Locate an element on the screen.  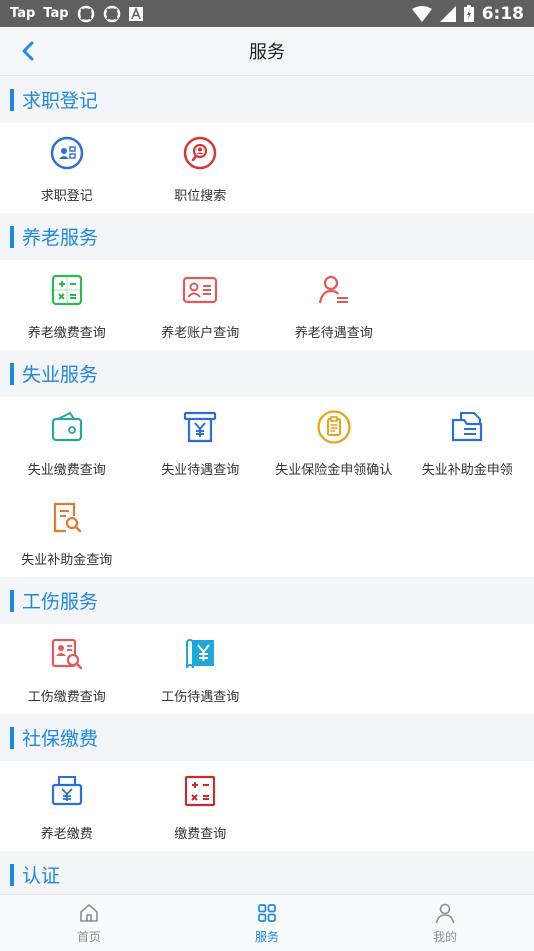
section-grid: 求职登记 职位搜索 is located at coordinates (267, 168).